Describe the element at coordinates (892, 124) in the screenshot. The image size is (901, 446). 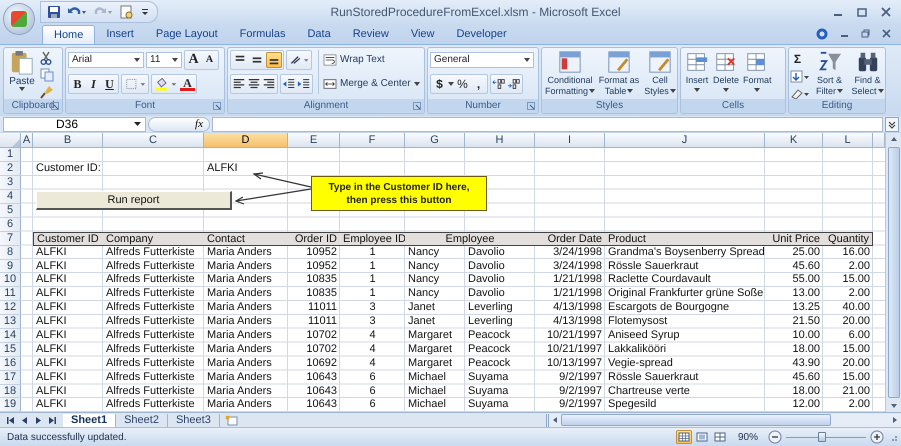
I see `expand-icon` at that location.